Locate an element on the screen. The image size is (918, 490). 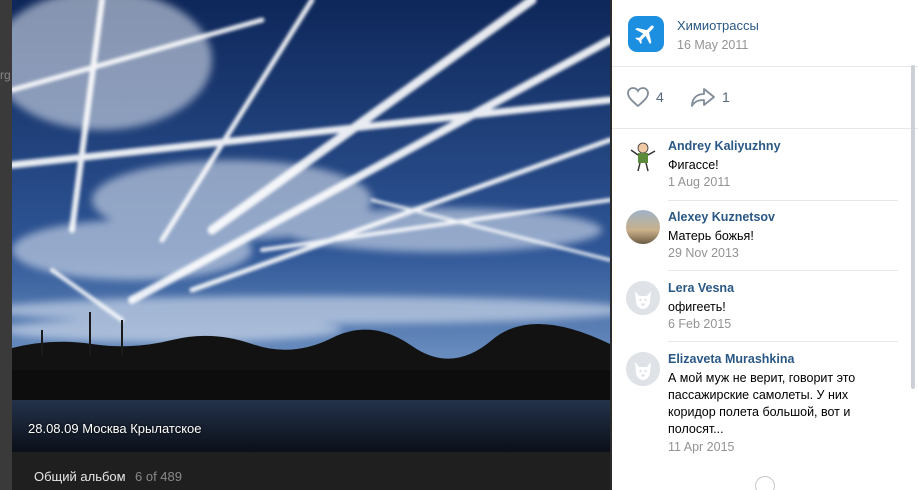
comment-text: Фигассе! is located at coordinates (693, 165).